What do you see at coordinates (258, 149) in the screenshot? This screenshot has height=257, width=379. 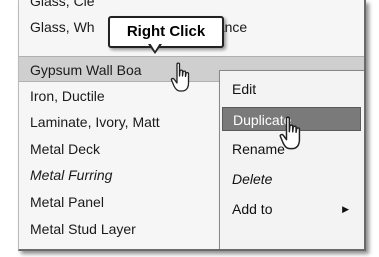 I see `menu-item-label: Rename` at bounding box center [258, 149].